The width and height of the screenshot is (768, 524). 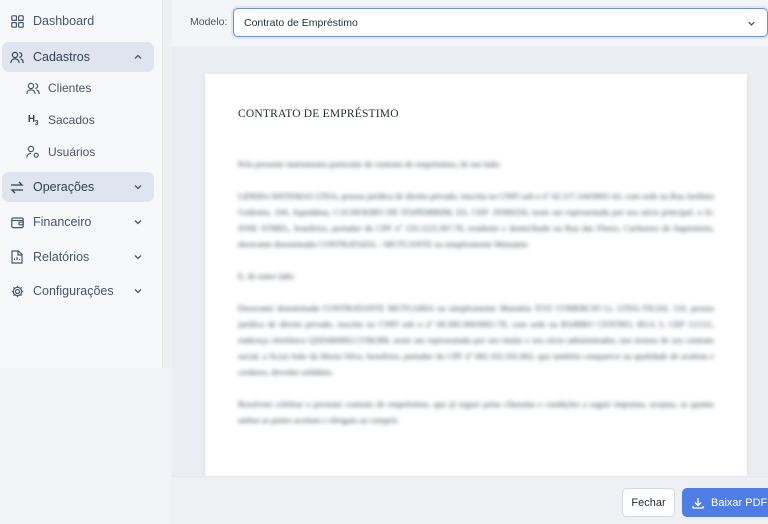 I want to click on sidebar-item-operacoes: Operações, so click(x=78, y=187).